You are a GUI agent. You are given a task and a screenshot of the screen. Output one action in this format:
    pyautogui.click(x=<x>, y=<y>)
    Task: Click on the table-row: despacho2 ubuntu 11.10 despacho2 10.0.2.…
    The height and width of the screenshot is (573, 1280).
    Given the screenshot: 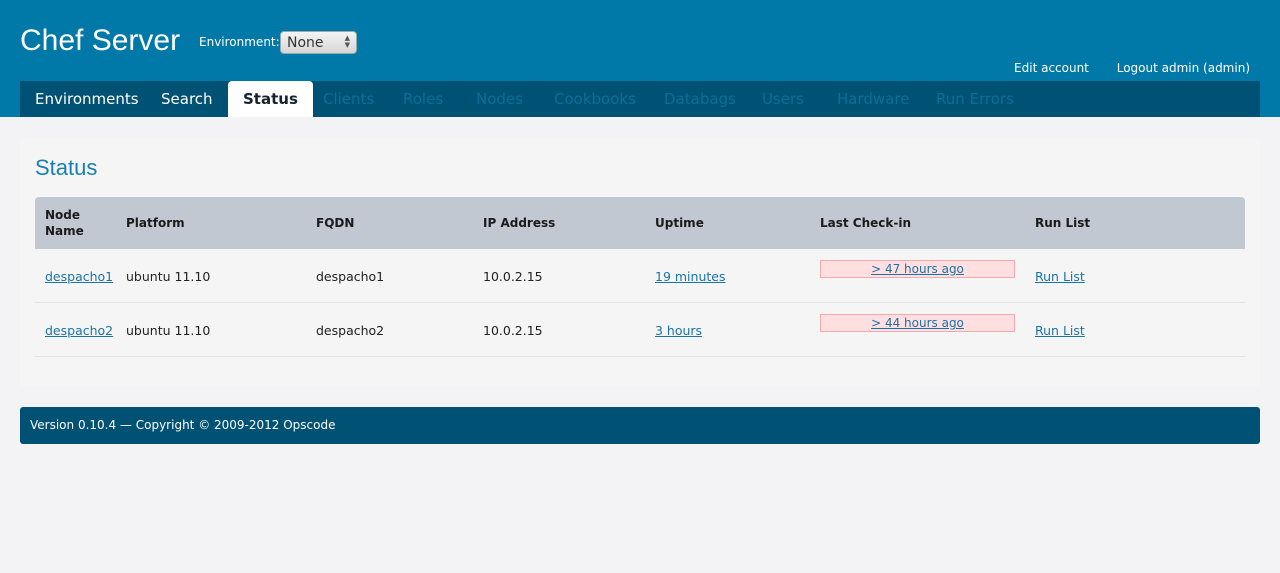 What is the action you would take?
    pyautogui.click(x=640, y=330)
    